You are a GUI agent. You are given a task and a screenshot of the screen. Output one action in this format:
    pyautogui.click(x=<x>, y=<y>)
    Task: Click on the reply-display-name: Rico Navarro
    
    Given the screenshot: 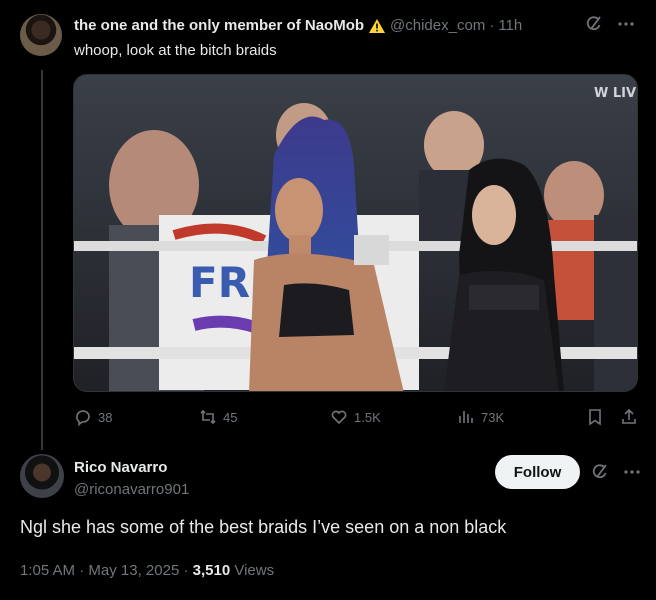 What is the action you would take?
    pyautogui.click(x=120, y=467)
    